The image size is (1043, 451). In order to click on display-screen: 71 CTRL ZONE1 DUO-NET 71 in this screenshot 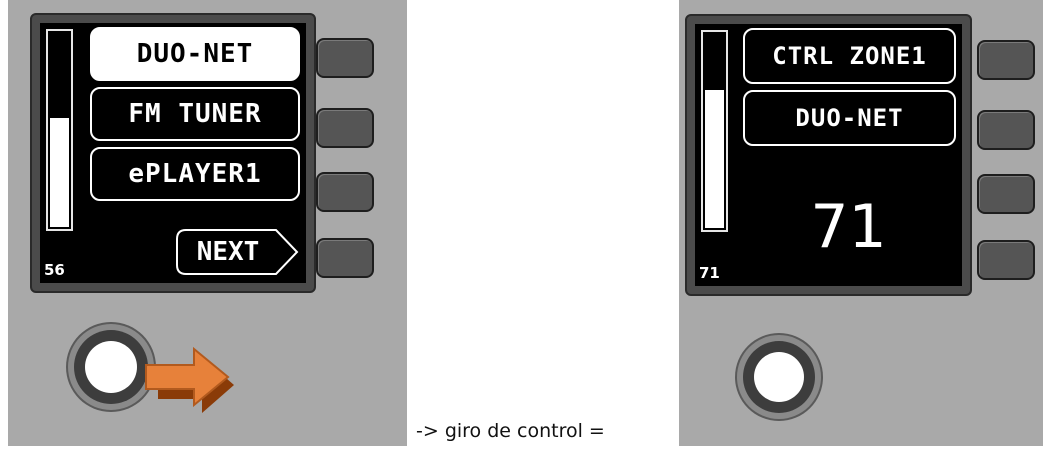, I will do `click(828, 155)`.